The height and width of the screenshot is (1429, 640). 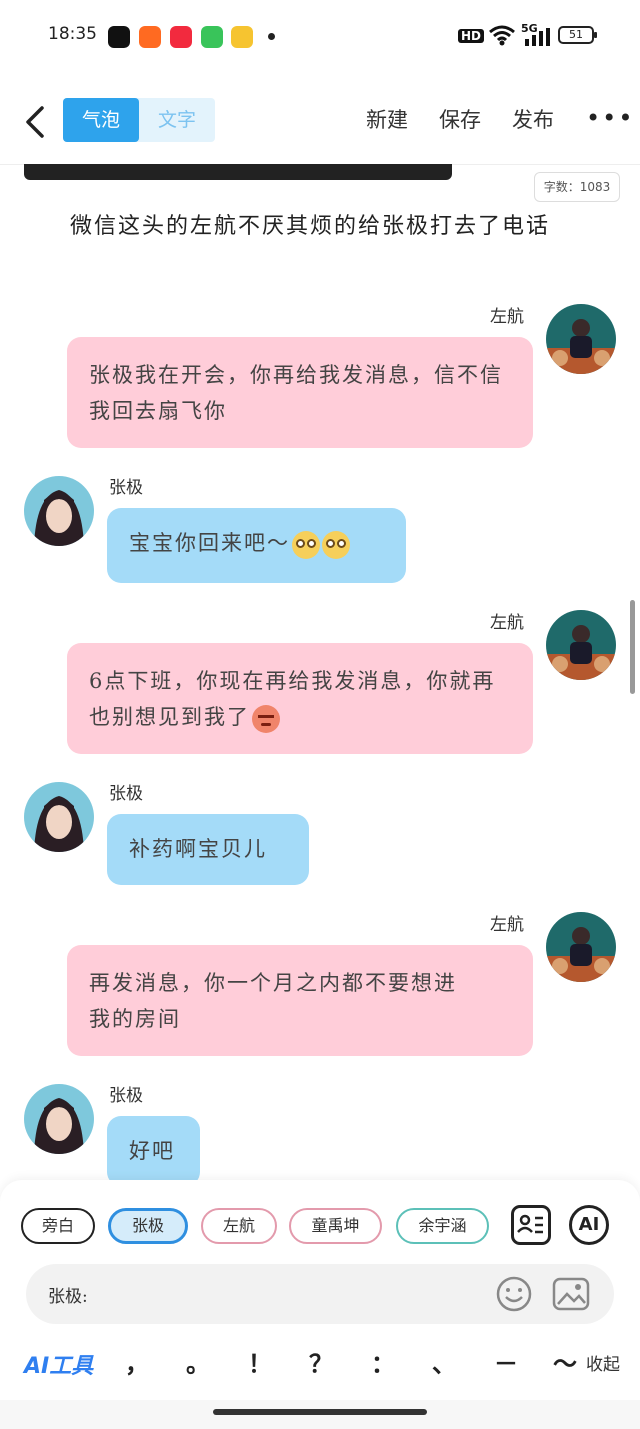 What do you see at coordinates (260, 1361) in the screenshot?
I see `punctuation-exclamation: ！` at bounding box center [260, 1361].